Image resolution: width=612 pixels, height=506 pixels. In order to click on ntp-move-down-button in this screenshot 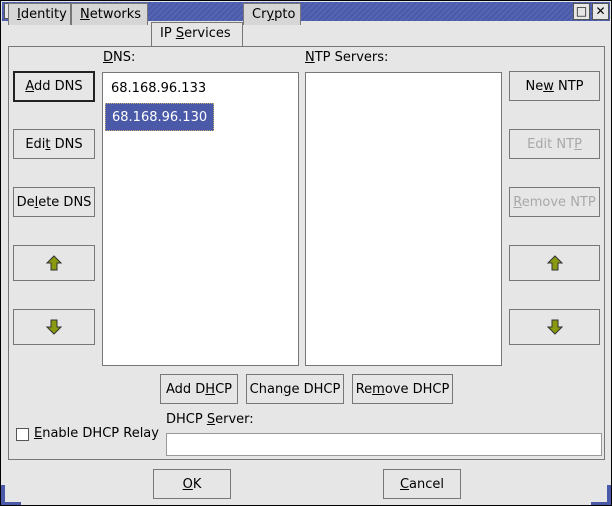, I will do `click(554, 327)`.